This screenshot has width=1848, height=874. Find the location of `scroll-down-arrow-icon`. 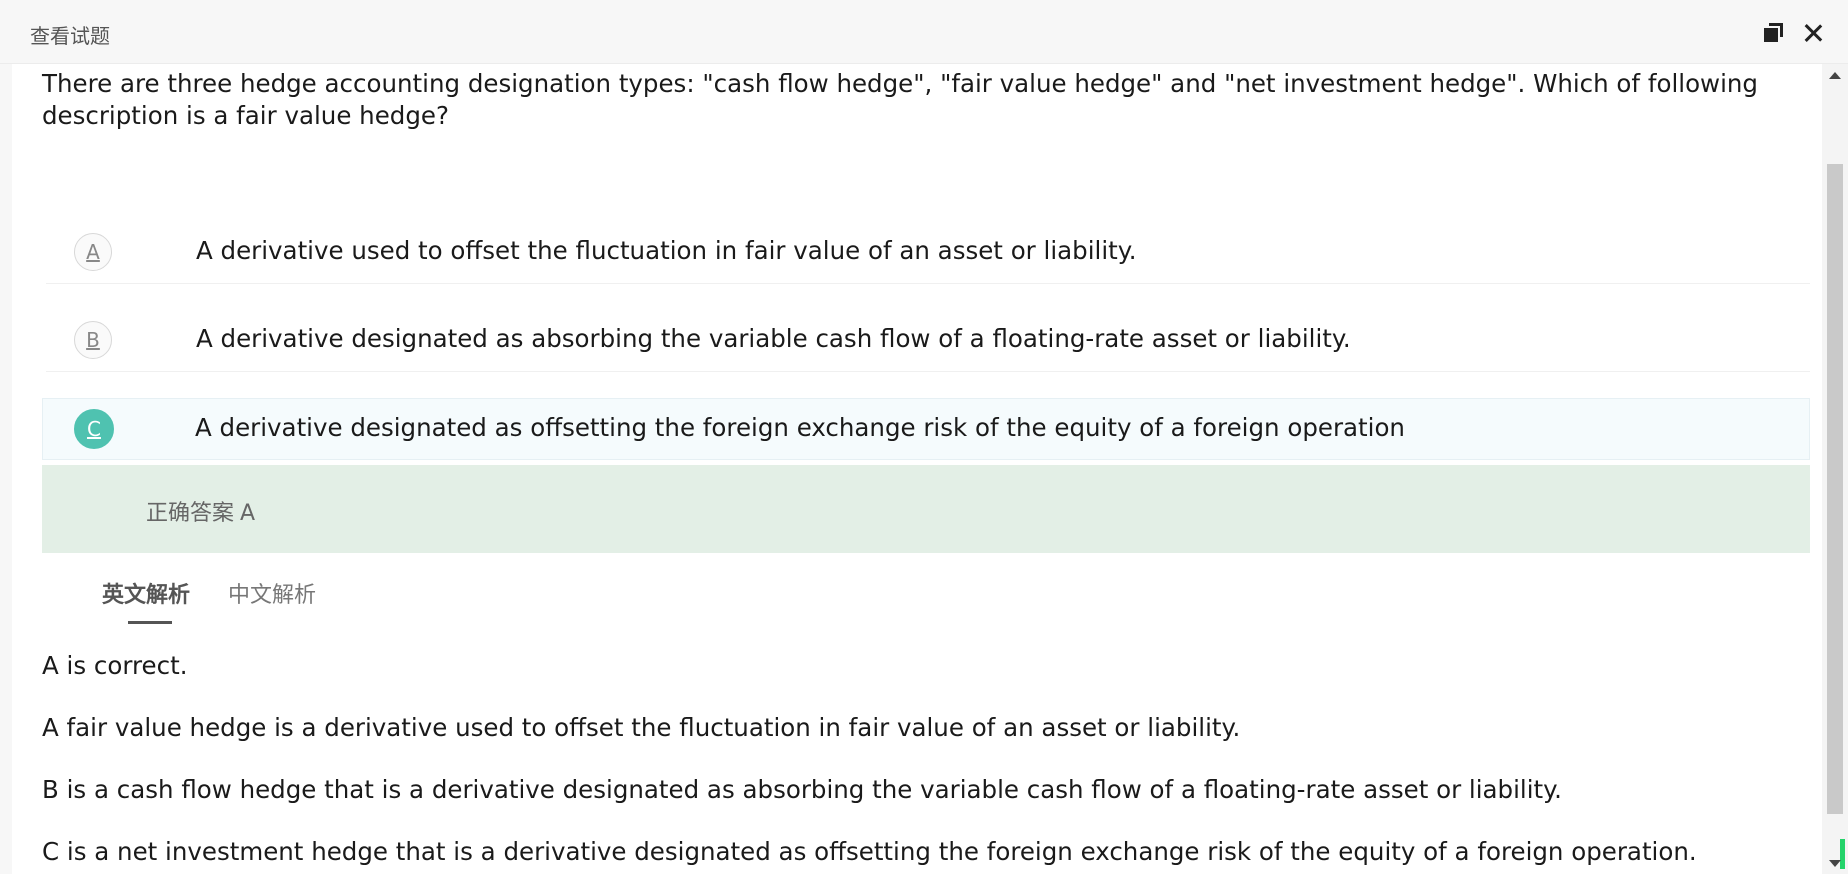

scroll-down-arrow-icon is located at coordinates (1835, 863).